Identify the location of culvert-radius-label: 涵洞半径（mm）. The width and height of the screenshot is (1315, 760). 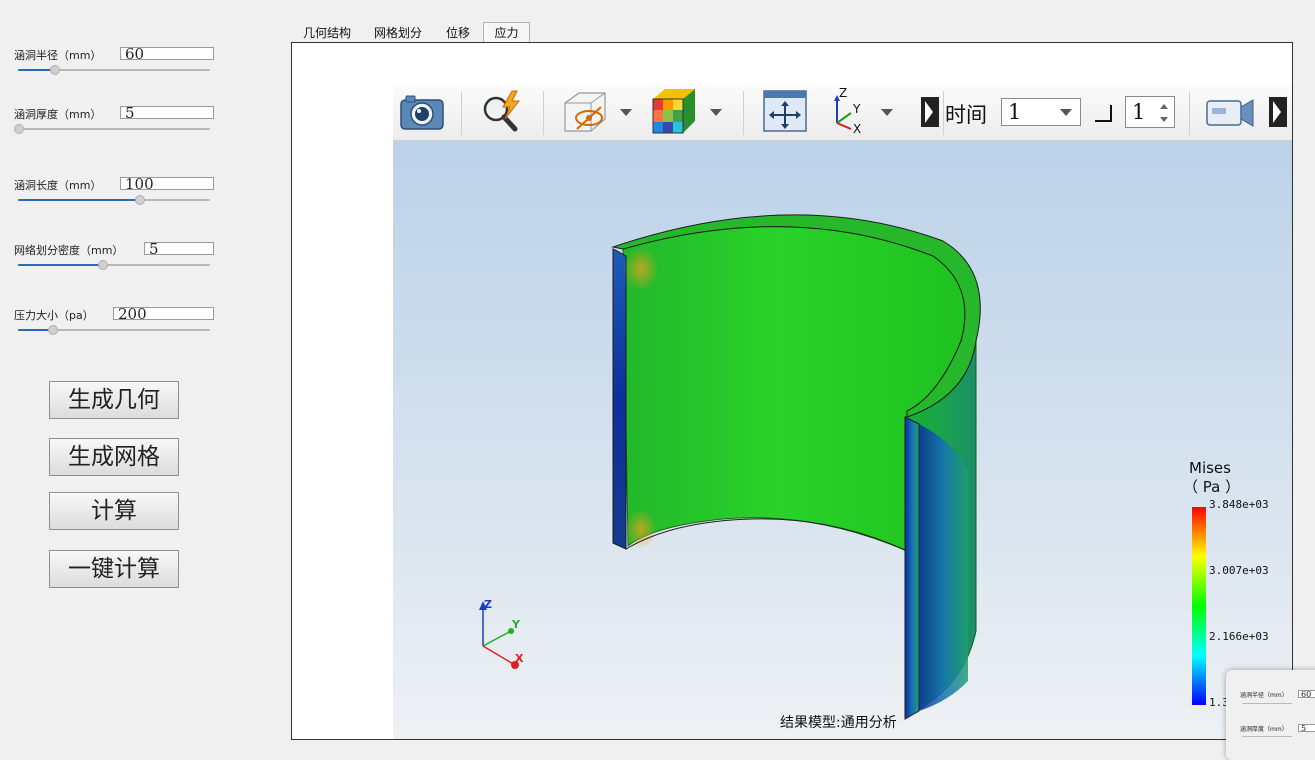
(58, 55).